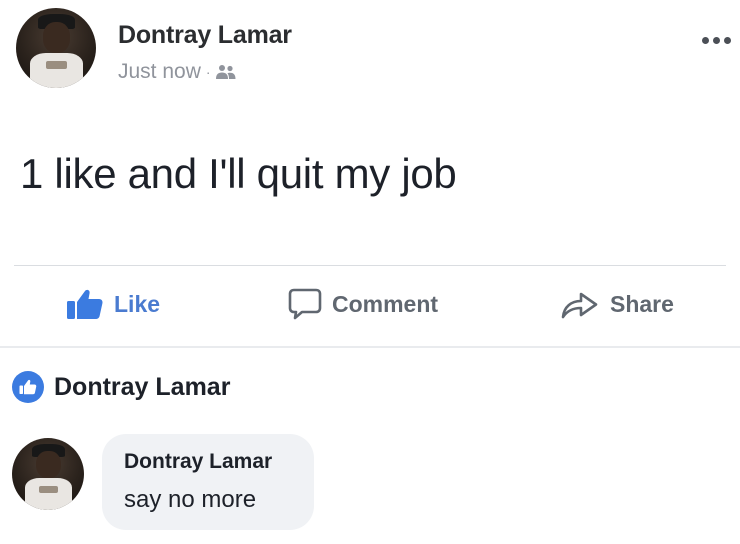 This screenshot has width=740, height=544. Describe the element at coordinates (238, 173) in the screenshot. I see `post-text: 1 like and I'll quit my job` at that location.